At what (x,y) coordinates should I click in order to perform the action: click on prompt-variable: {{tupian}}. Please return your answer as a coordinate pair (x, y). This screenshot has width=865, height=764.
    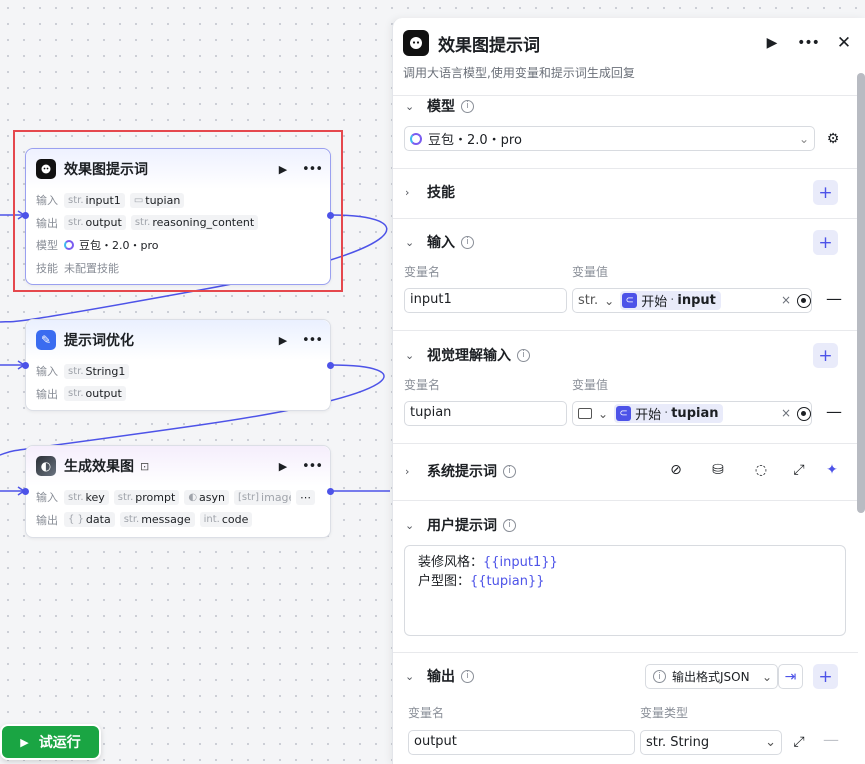
    Looking at the image, I should click on (507, 581).